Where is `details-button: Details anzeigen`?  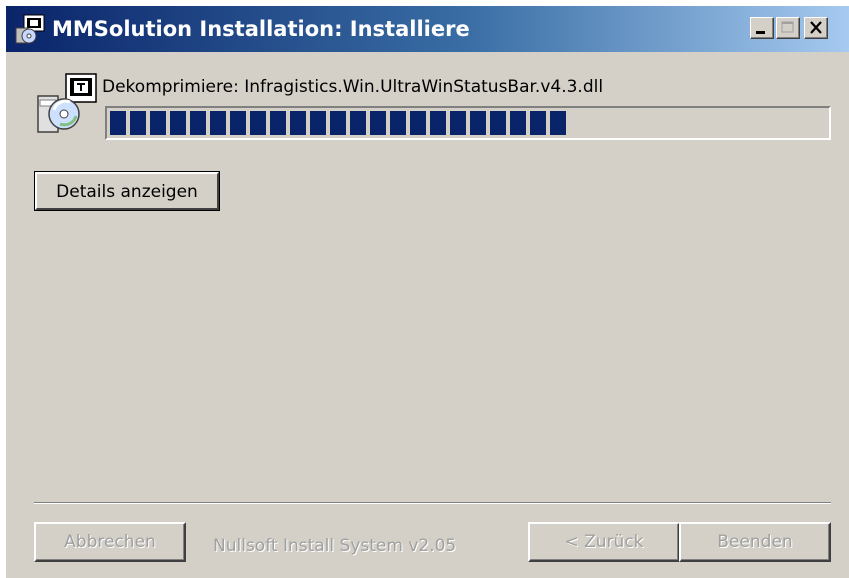
details-button: Details anzeigen is located at coordinates (127, 191).